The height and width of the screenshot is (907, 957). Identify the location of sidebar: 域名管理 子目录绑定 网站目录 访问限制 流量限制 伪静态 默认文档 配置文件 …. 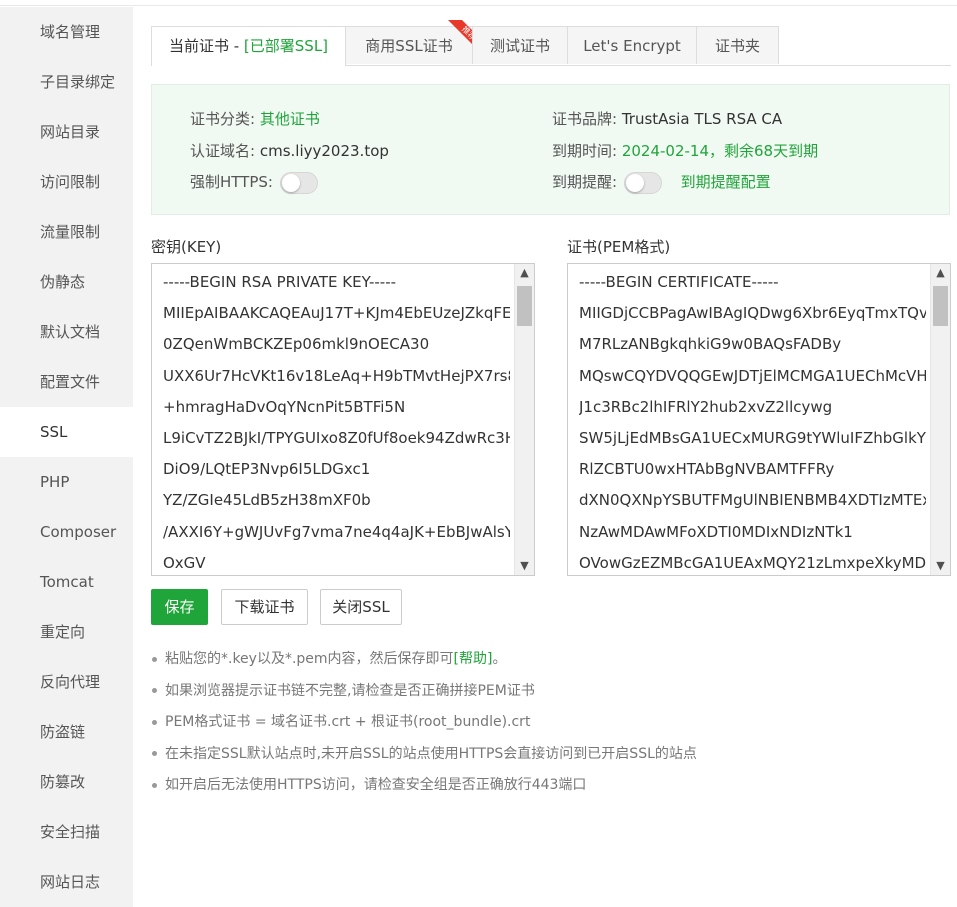
(66, 457).